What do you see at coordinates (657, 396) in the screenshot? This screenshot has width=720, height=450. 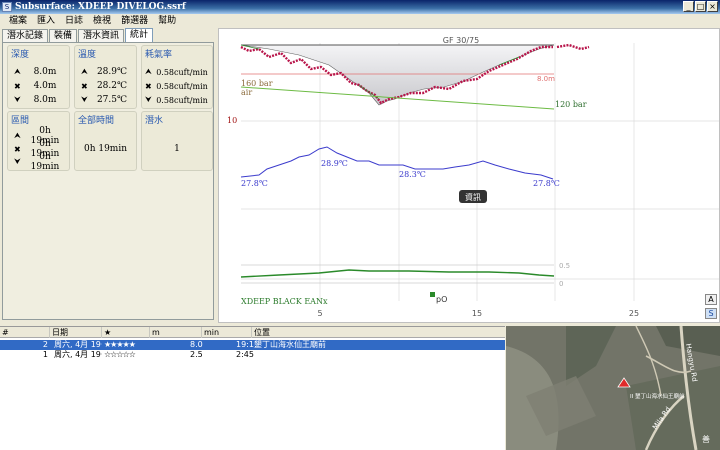 I see `dive-site-marker-label: II 墾丁山海水仙王廟前` at bounding box center [657, 396].